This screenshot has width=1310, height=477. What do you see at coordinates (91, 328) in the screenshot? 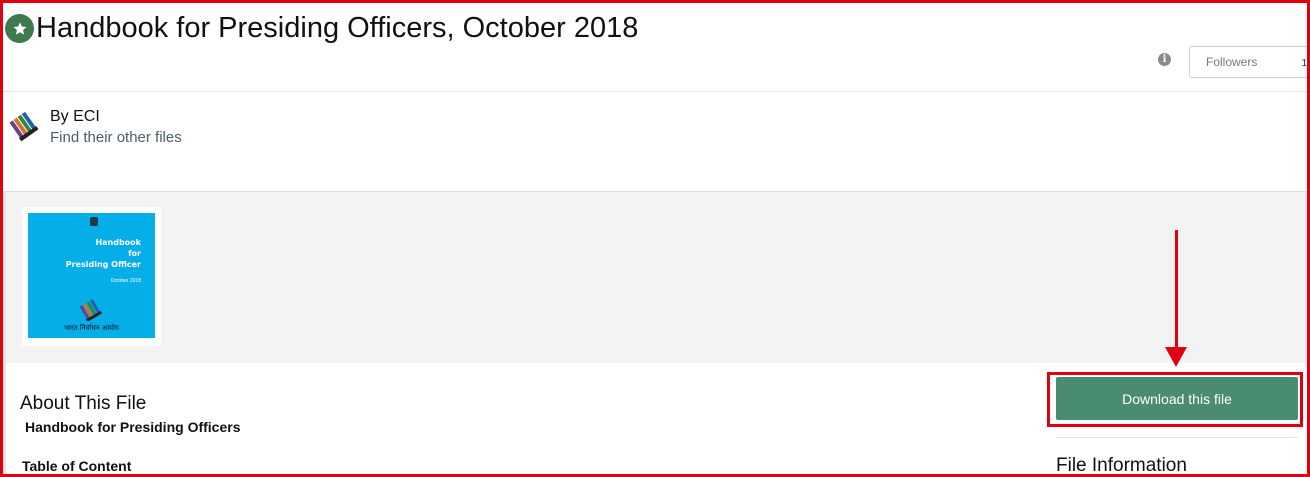
I see `cover-footer-text: भारत निर्वाचन आयोग` at bounding box center [91, 328].